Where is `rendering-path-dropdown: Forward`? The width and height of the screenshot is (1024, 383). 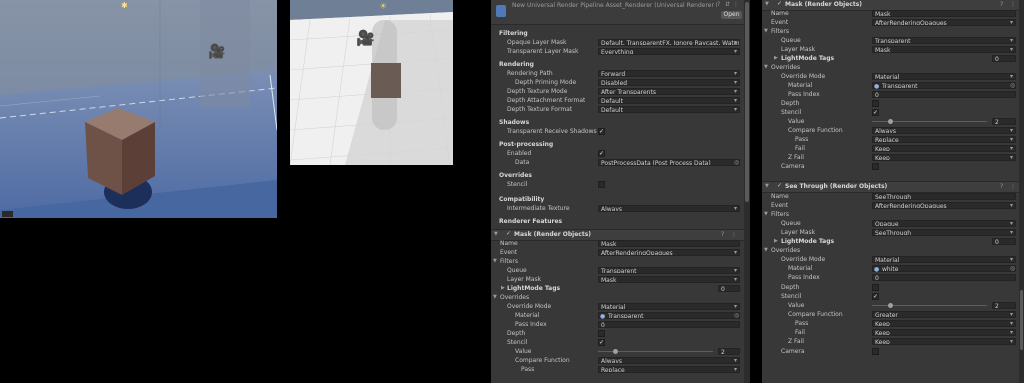 rendering-path-dropdown: Forward is located at coordinates (669, 73).